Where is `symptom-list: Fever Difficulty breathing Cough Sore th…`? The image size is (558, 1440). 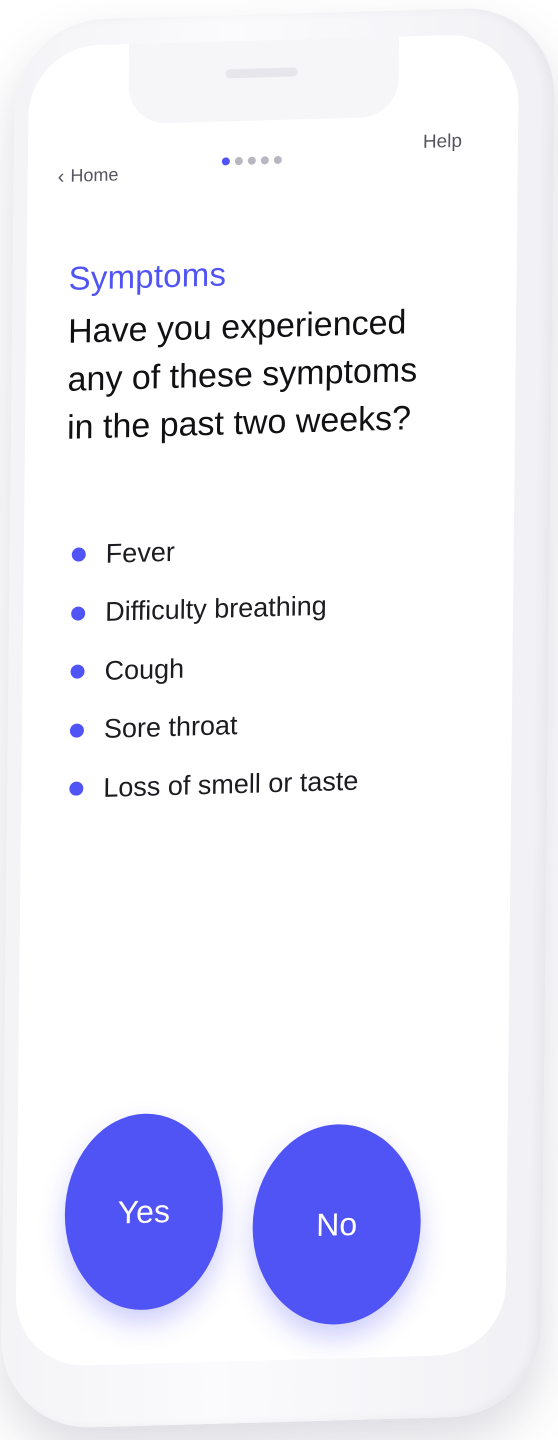 symptom-list: Fever Difficulty breathing Cough Sore th… is located at coordinates (215, 668).